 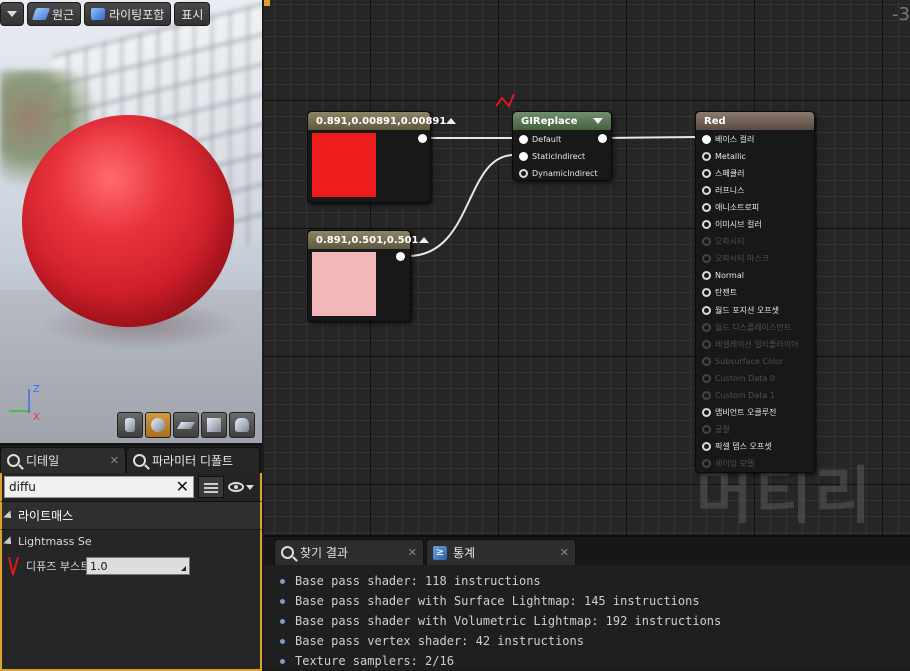 What do you see at coordinates (738, 396) in the screenshot?
I see `material-input-pin: Custom Data 1` at bounding box center [738, 396].